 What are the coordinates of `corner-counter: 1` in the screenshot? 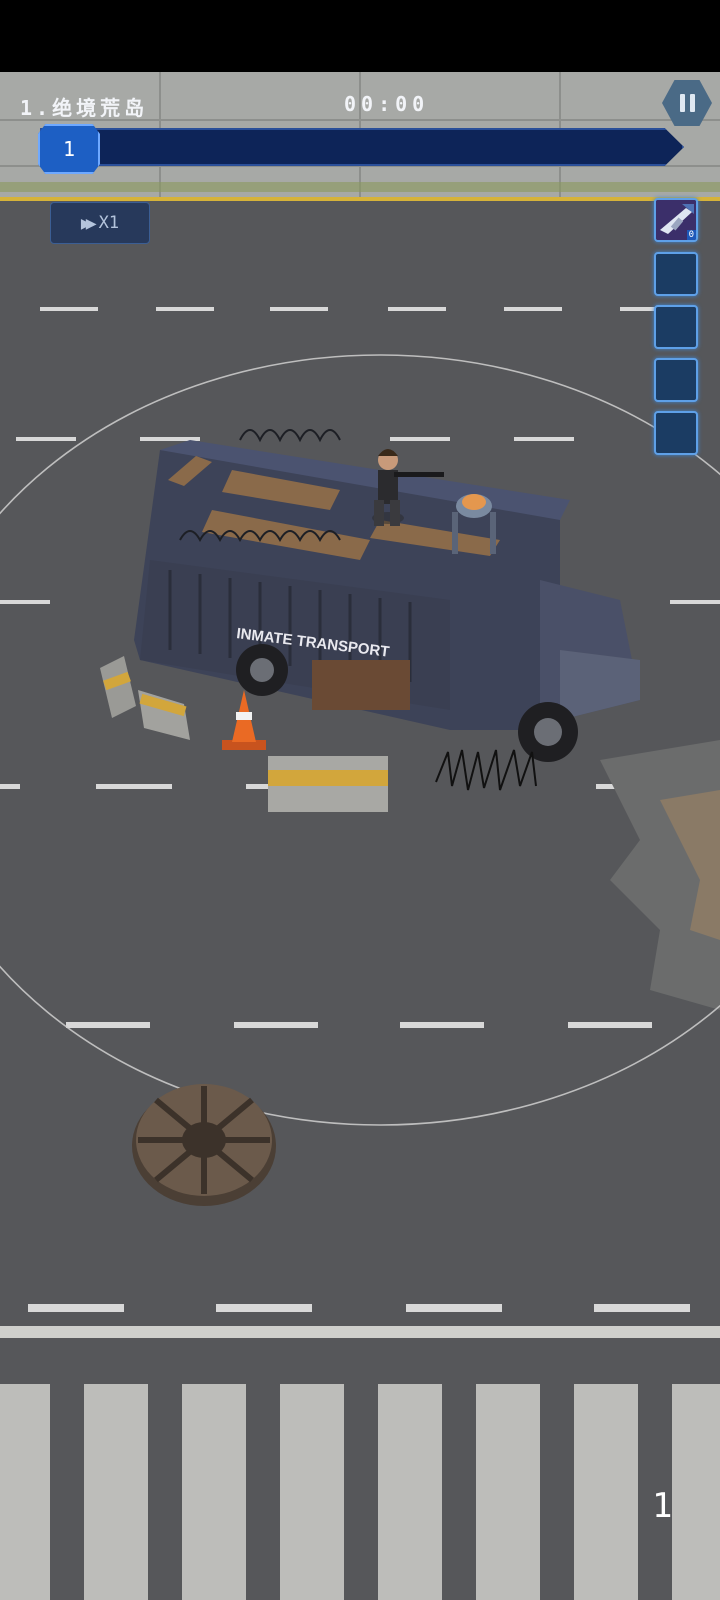 It's located at (662, 1506).